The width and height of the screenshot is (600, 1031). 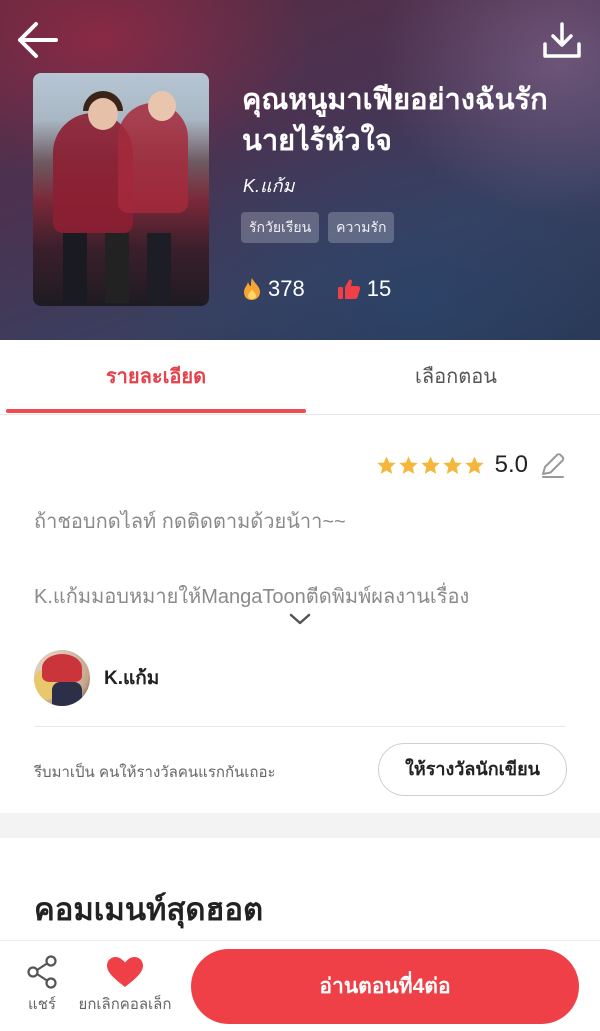 What do you see at coordinates (361, 227) in the screenshot?
I see `tag-romance: ความรัก` at bounding box center [361, 227].